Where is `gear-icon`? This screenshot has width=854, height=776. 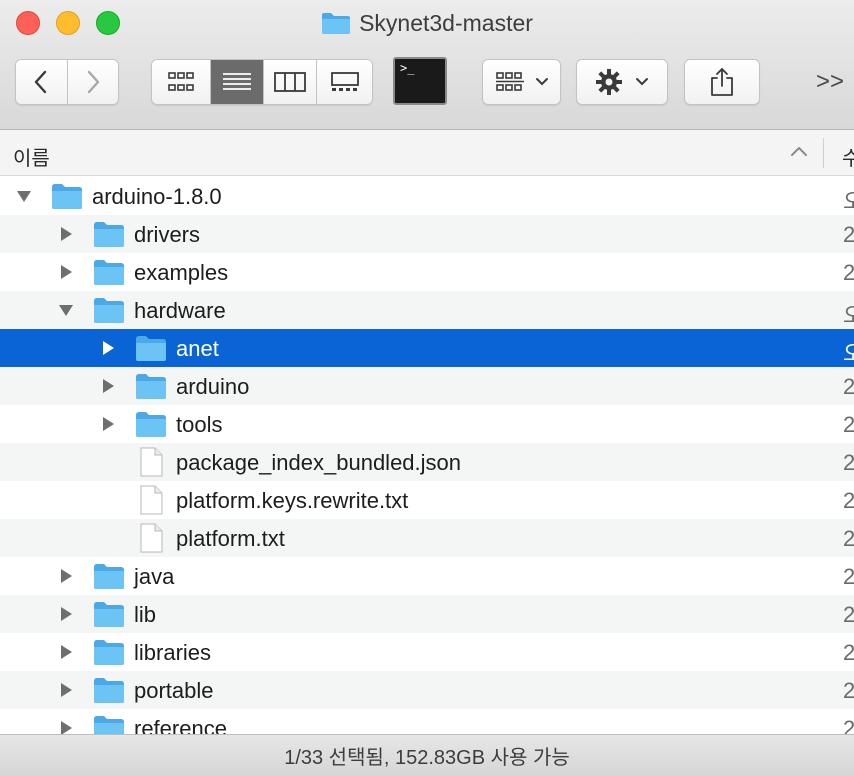
gear-icon is located at coordinates (609, 82).